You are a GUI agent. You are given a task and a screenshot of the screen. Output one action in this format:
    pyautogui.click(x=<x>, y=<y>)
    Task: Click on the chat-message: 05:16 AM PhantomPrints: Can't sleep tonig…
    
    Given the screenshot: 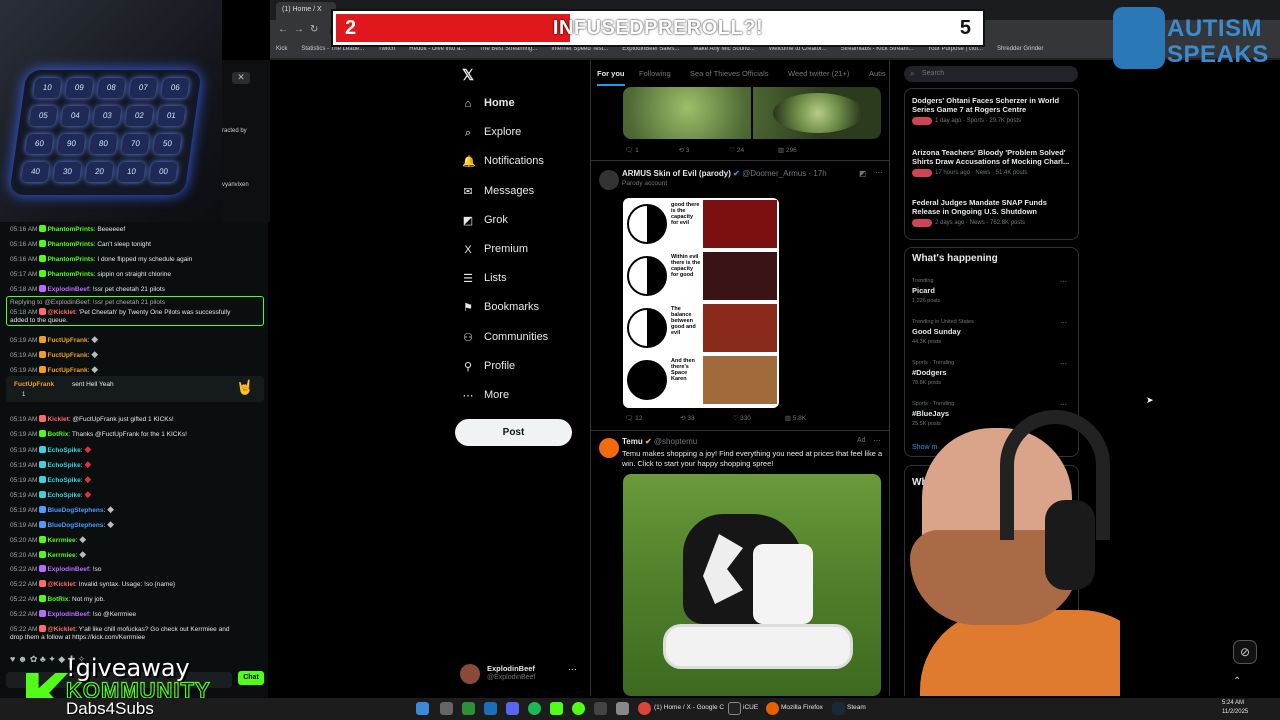 What is the action you would take?
    pyautogui.click(x=80, y=244)
    